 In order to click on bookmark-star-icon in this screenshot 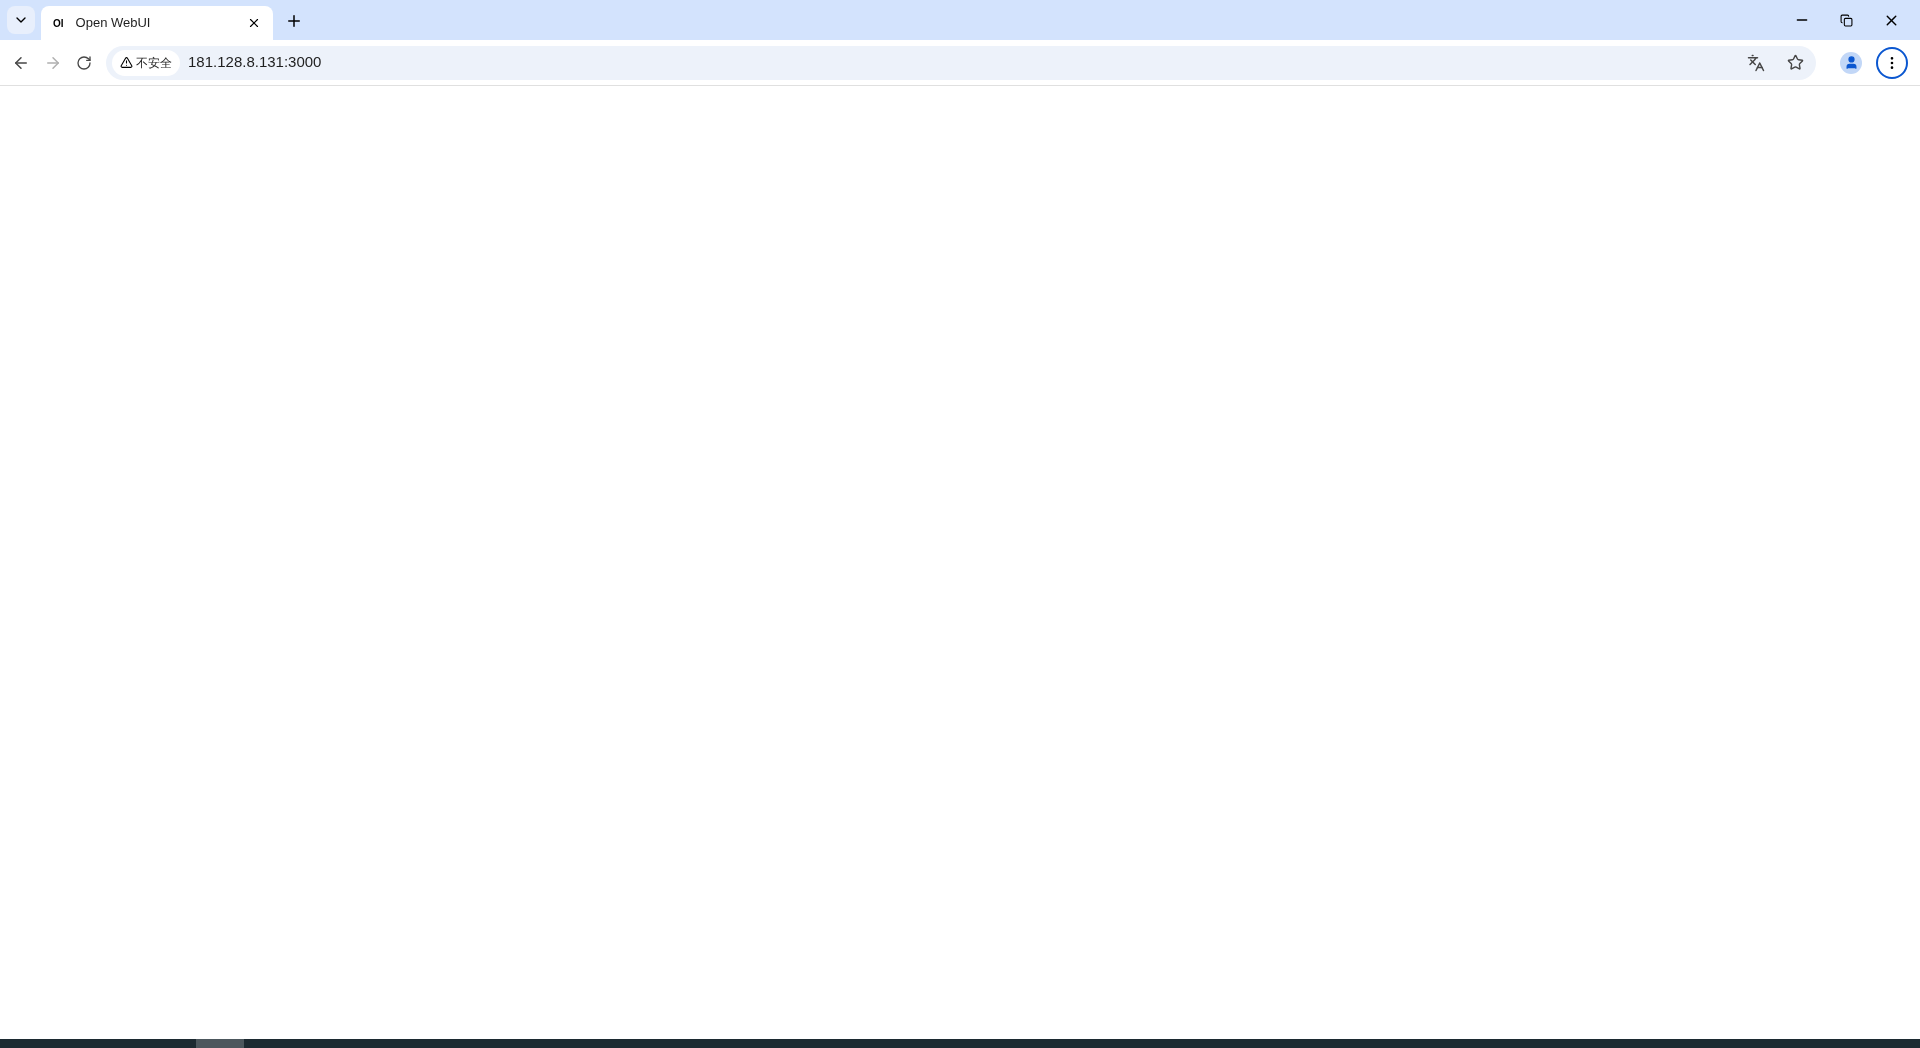, I will do `click(1795, 62)`.